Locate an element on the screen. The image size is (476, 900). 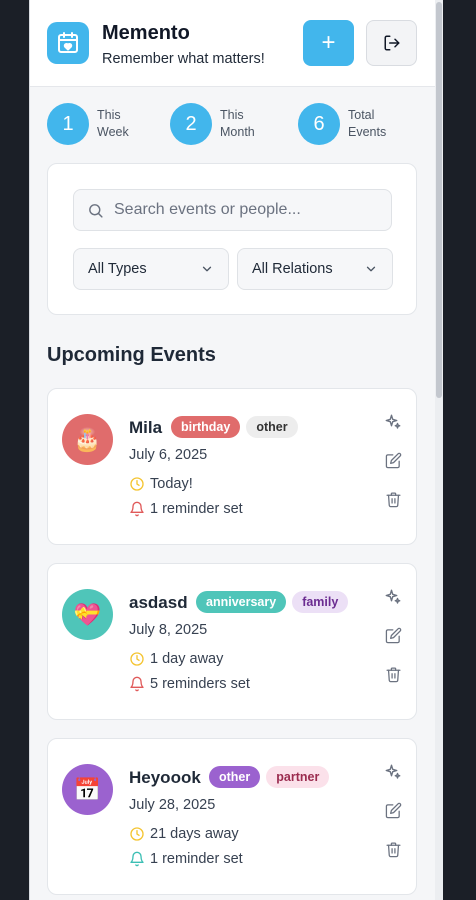
event-avatar-emoji: 🎂 is located at coordinates (87, 439).